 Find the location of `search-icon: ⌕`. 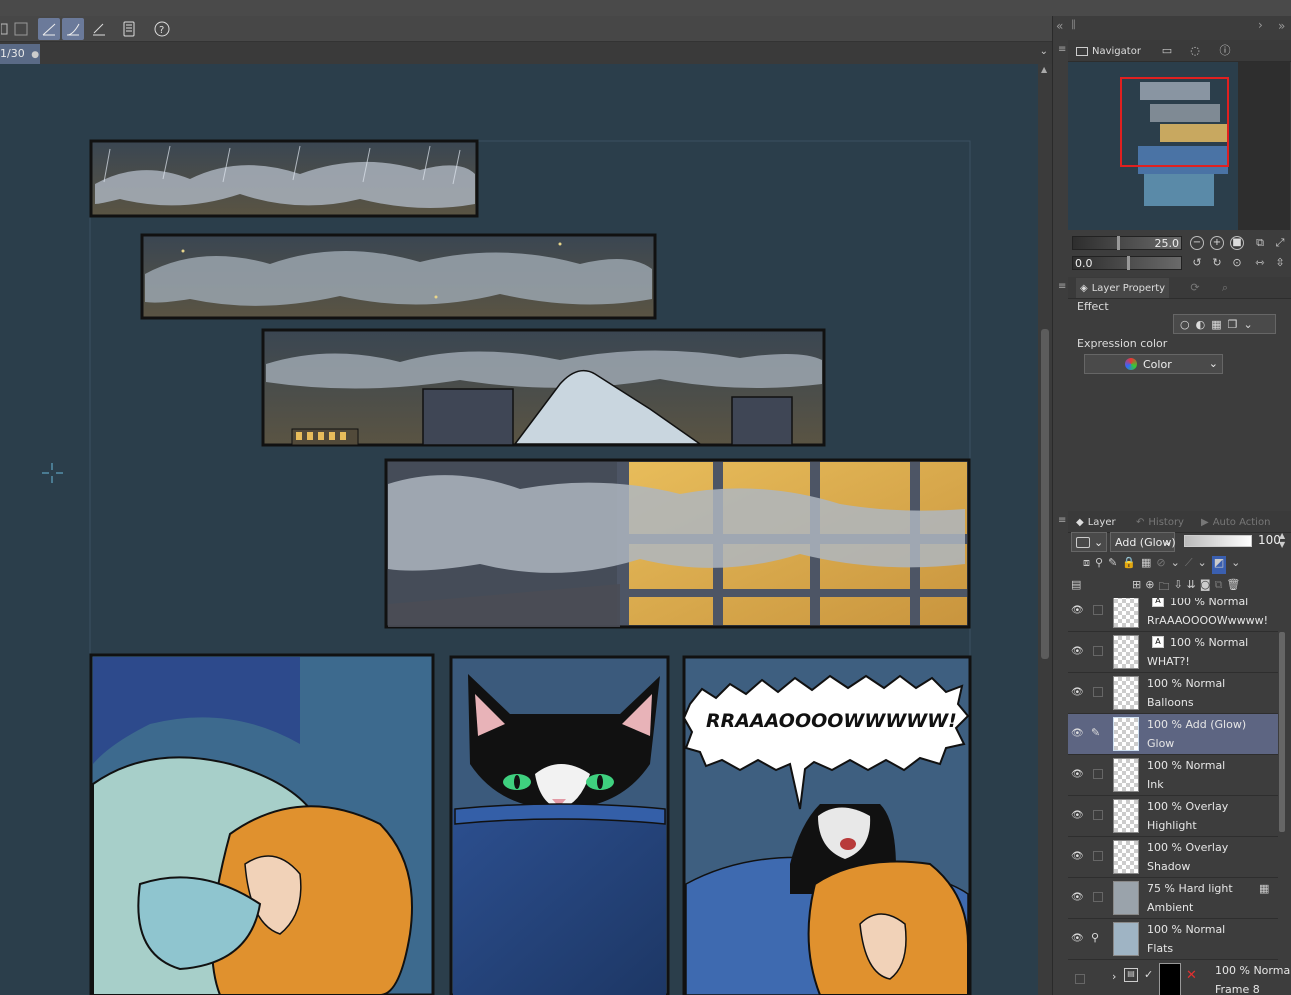

search-icon: ⌕ is located at coordinates (1225, 288).